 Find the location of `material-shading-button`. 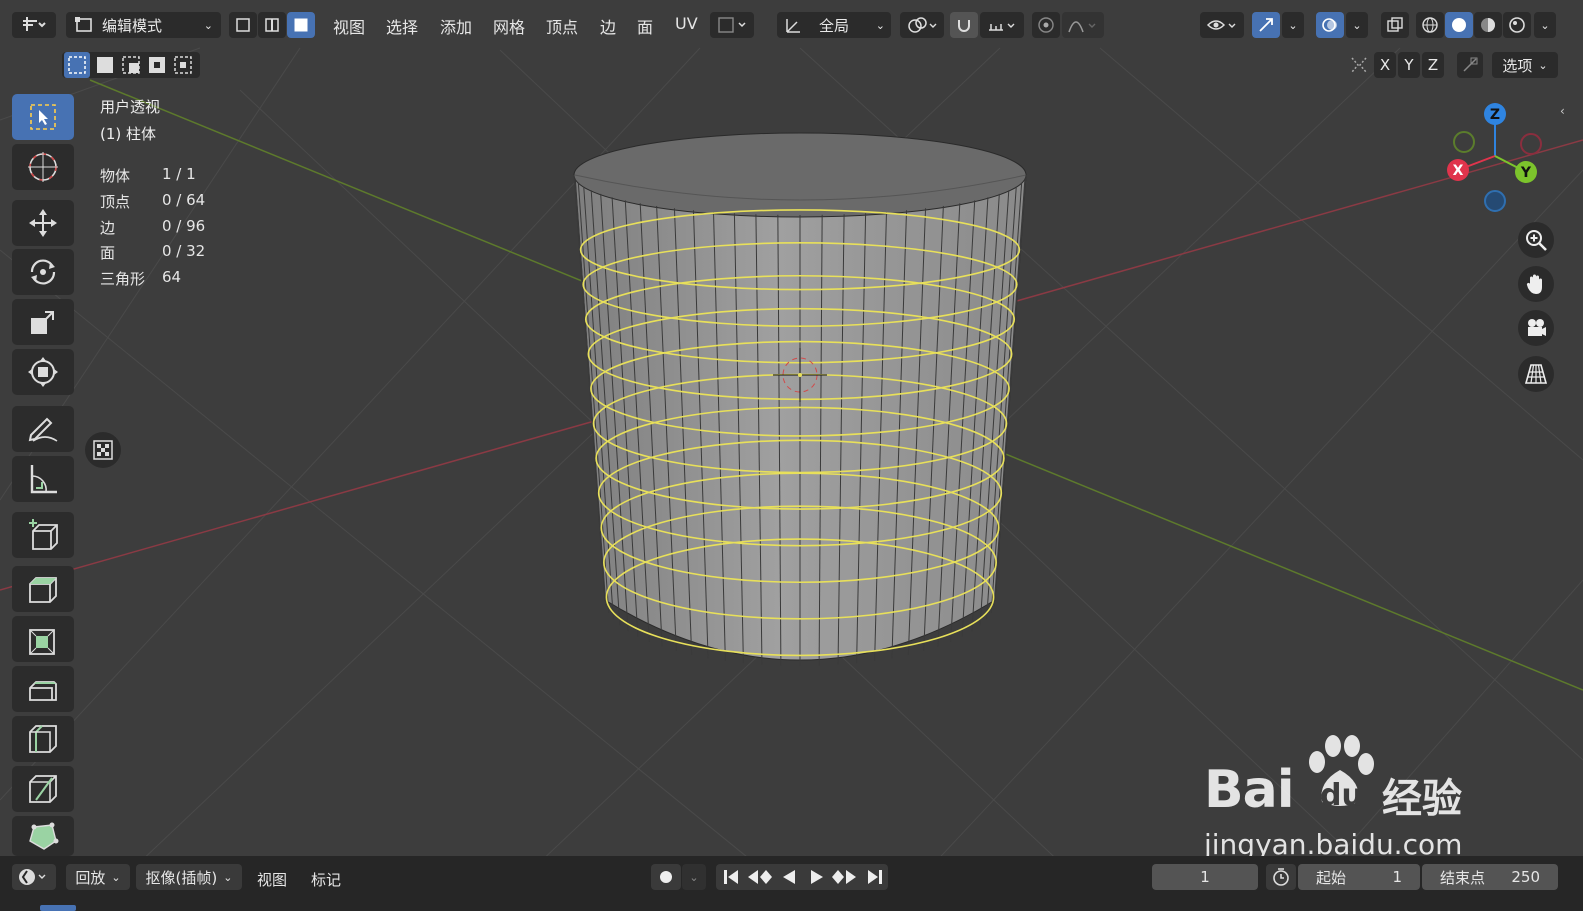

material-shading-button is located at coordinates (1488, 25).